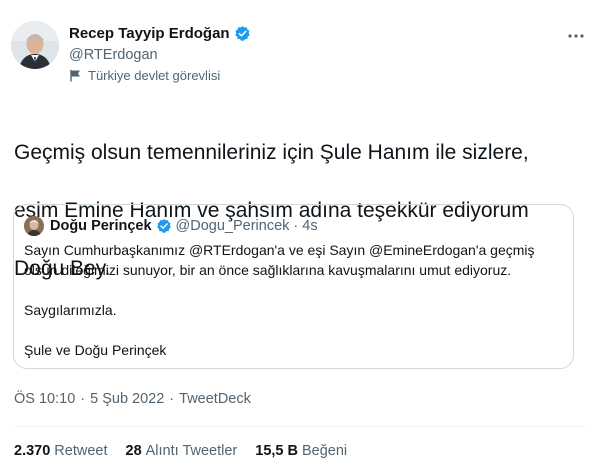  What do you see at coordinates (232, 226) in the screenshot?
I see `quoted-author-handle: @Dogu_Perincek` at bounding box center [232, 226].